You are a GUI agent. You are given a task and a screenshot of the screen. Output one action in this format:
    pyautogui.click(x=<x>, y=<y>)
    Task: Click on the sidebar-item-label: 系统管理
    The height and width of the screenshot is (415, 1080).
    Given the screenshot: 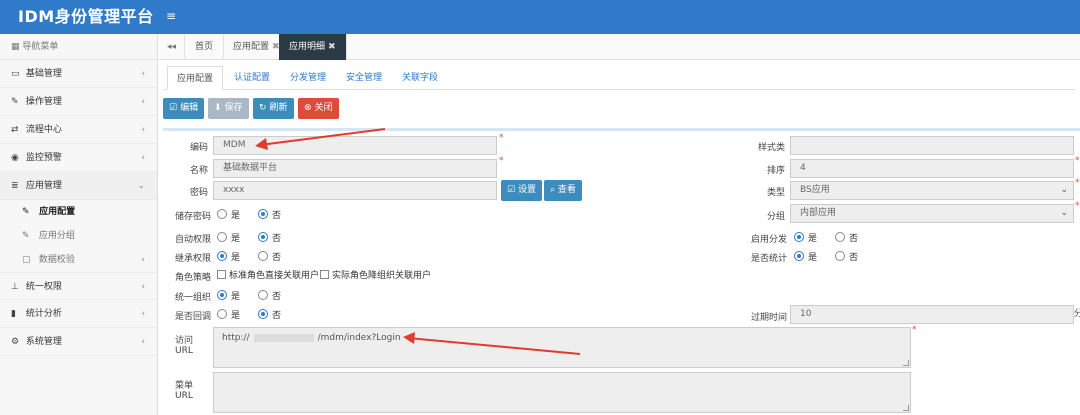 What is the action you would take?
    pyautogui.click(x=43, y=342)
    